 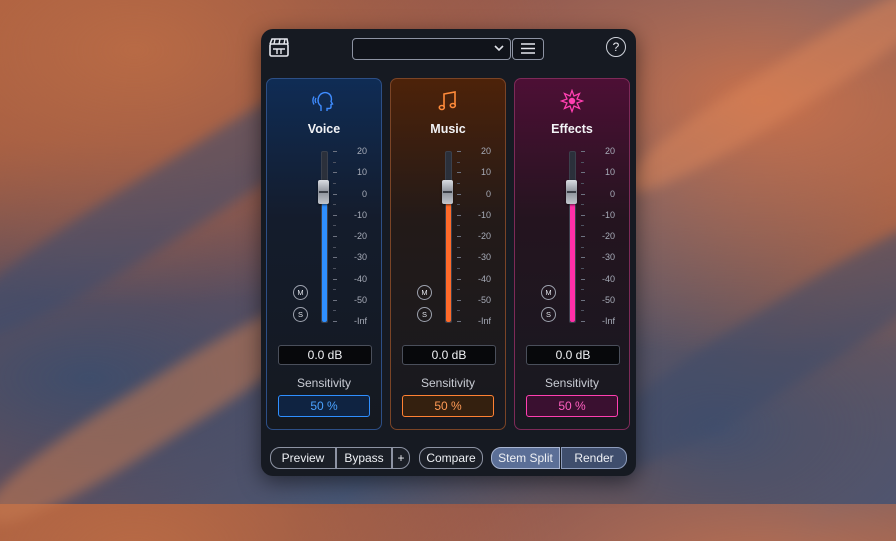 I want to click on add-button: +, so click(x=401, y=458).